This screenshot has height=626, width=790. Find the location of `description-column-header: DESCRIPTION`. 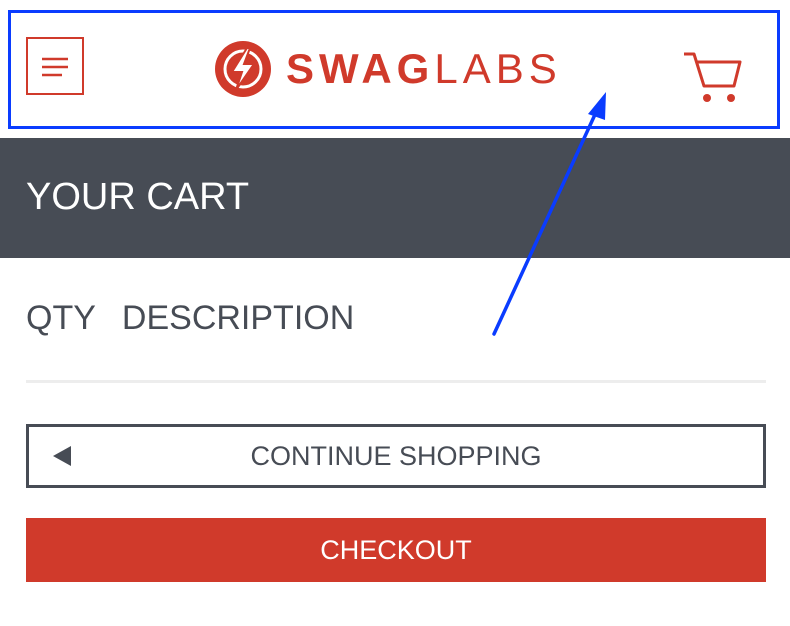

description-column-header: DESCRIPTION is located at coordinates (238, 318).